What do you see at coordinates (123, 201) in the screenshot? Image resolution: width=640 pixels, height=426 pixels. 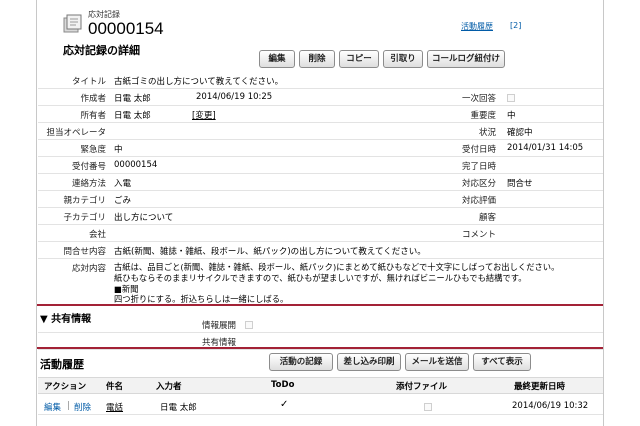 I see `parent-category-value: ごみ` at bounding box center [123, 201].